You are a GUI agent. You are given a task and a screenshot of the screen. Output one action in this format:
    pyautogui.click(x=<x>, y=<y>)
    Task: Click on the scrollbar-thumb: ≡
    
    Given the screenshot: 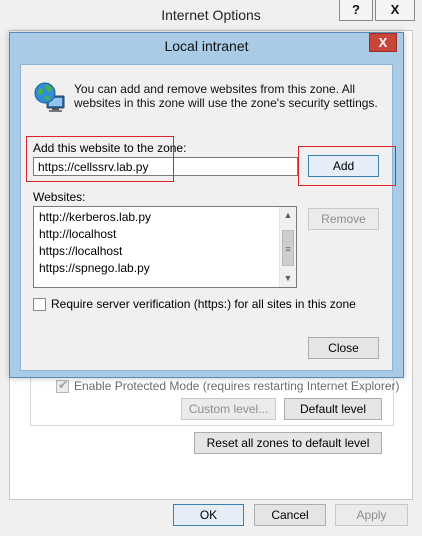 What is the action you would take?
    pyautogui.click(x=288, y=248)
    